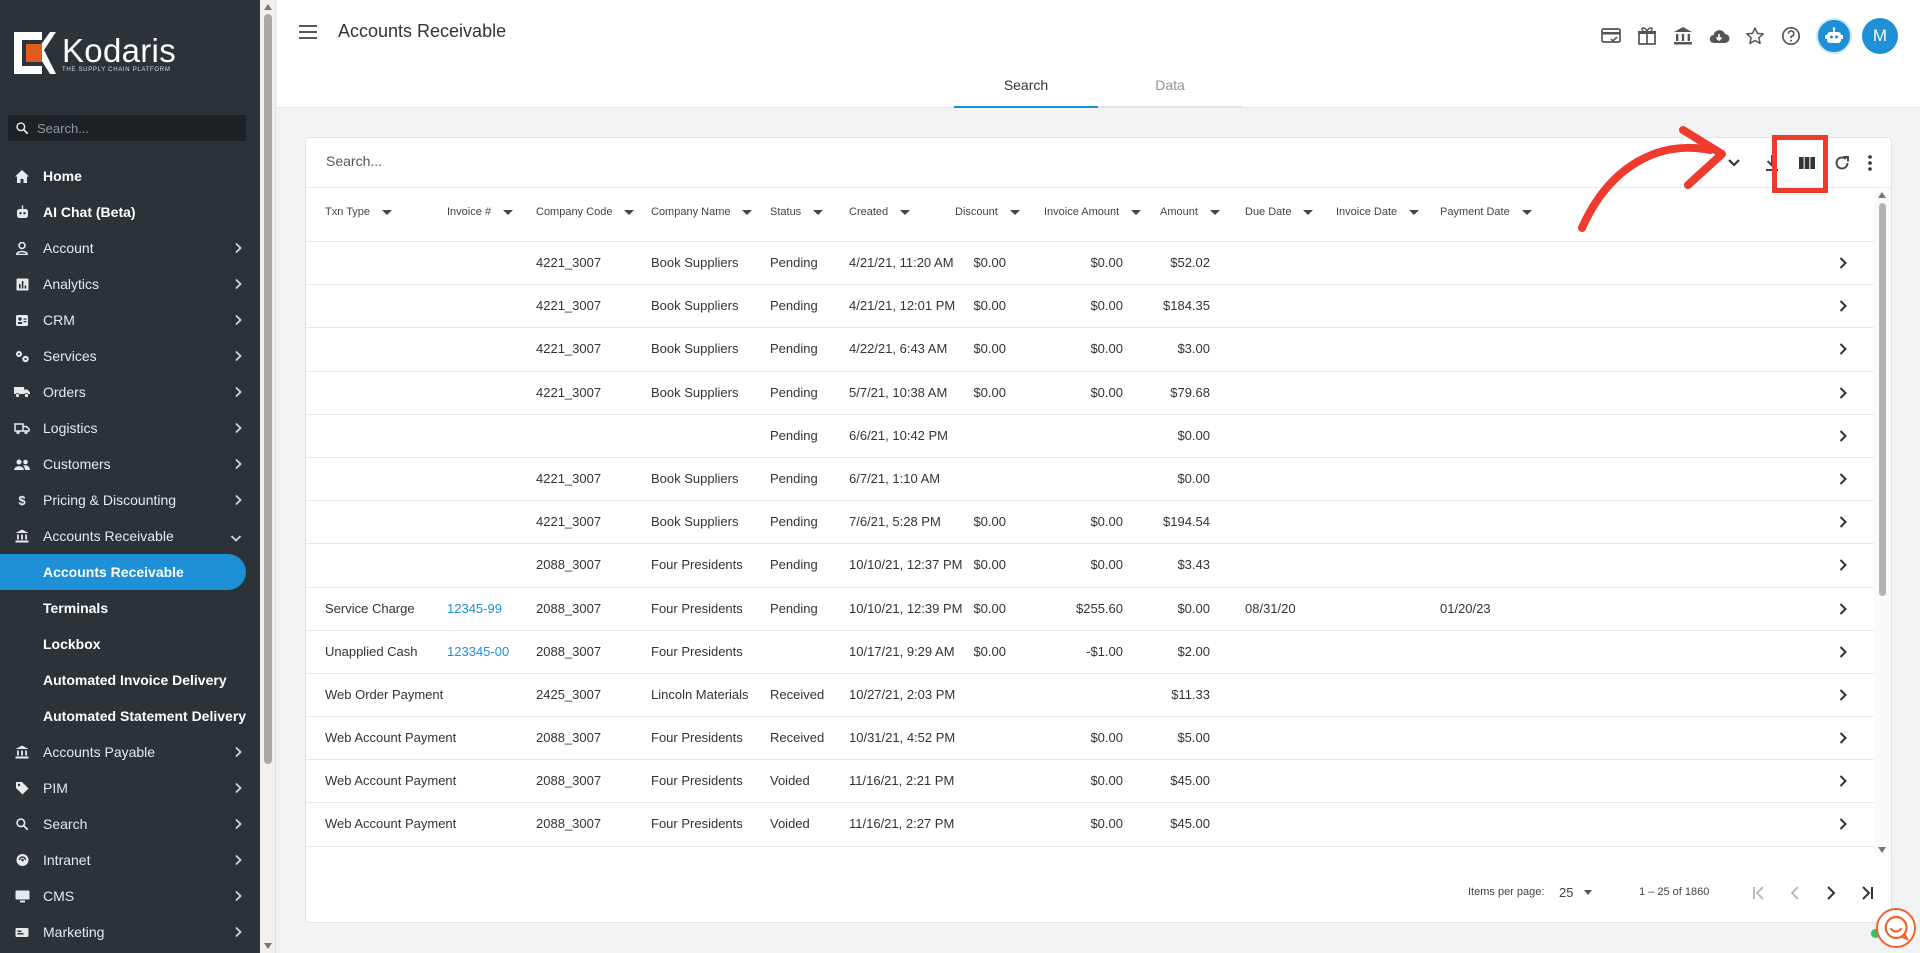 This screenshot has height=953, width=1920. What do you see at coordinates (880, 212) in the screenshot?
I see `column-header-created: Created` at bounding box center [880, 212].